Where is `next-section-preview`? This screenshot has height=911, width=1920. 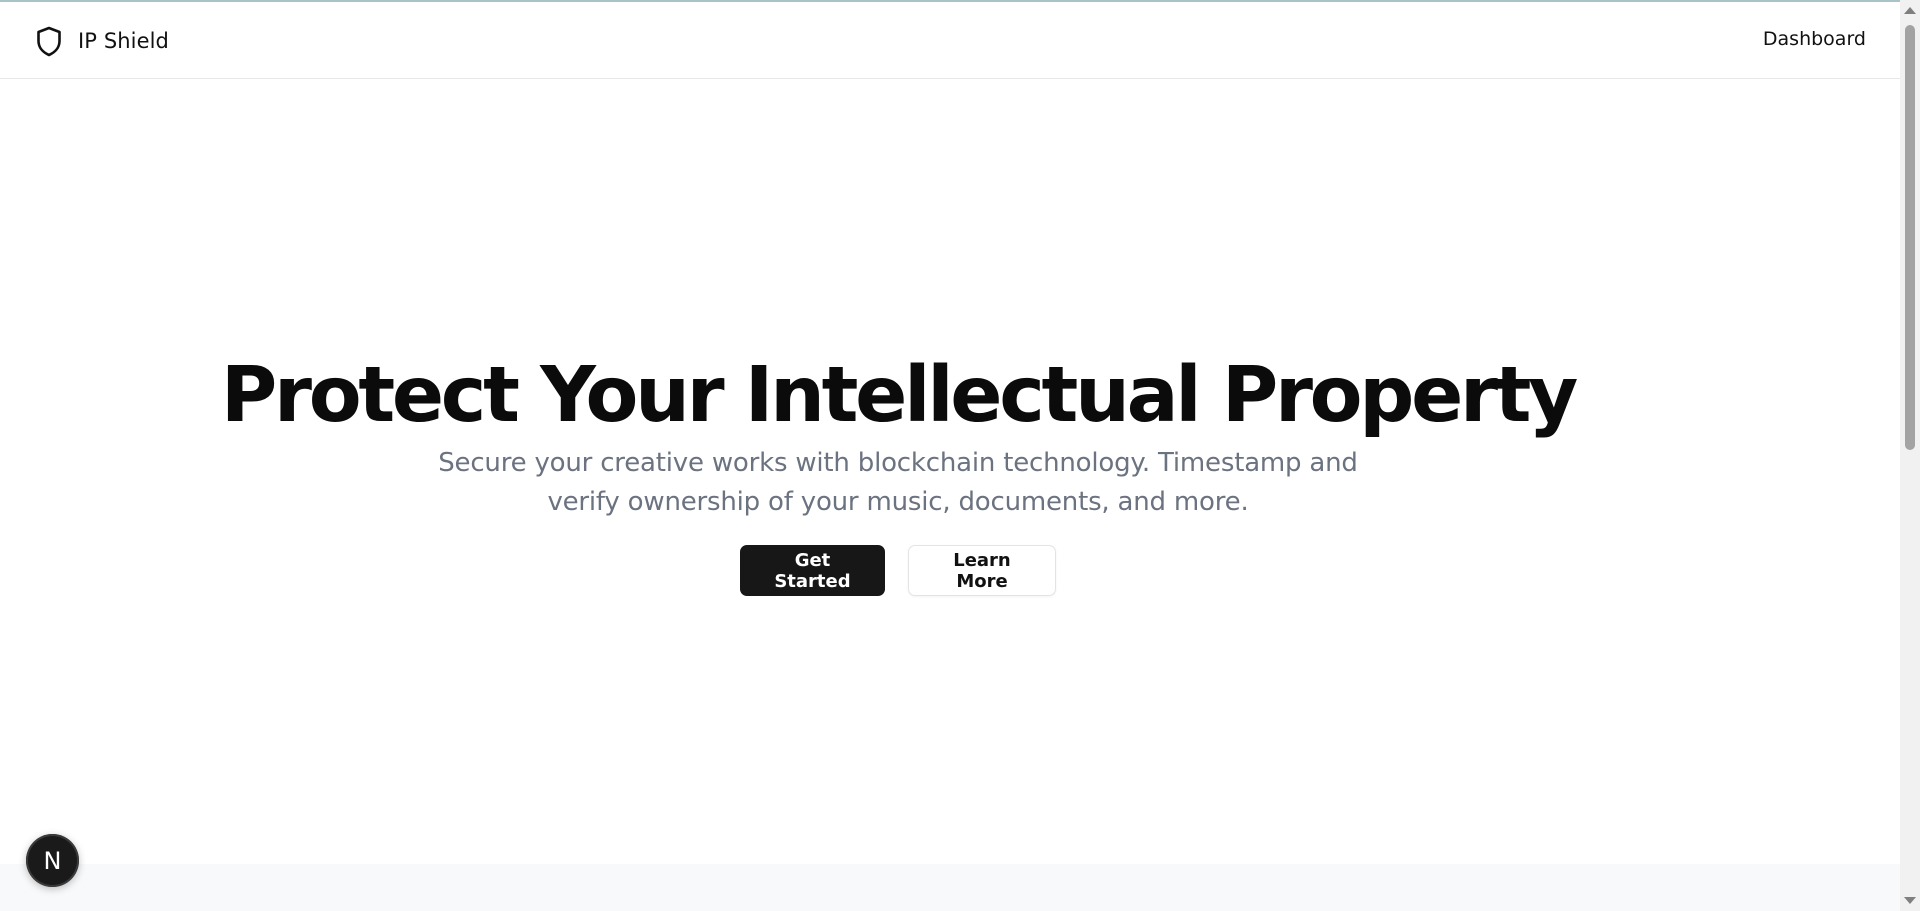 next-section-preview is located at coordinates (950, 887).